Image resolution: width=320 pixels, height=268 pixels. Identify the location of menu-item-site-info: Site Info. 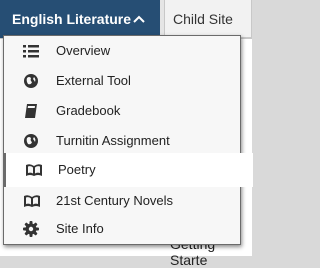
(122, 229).